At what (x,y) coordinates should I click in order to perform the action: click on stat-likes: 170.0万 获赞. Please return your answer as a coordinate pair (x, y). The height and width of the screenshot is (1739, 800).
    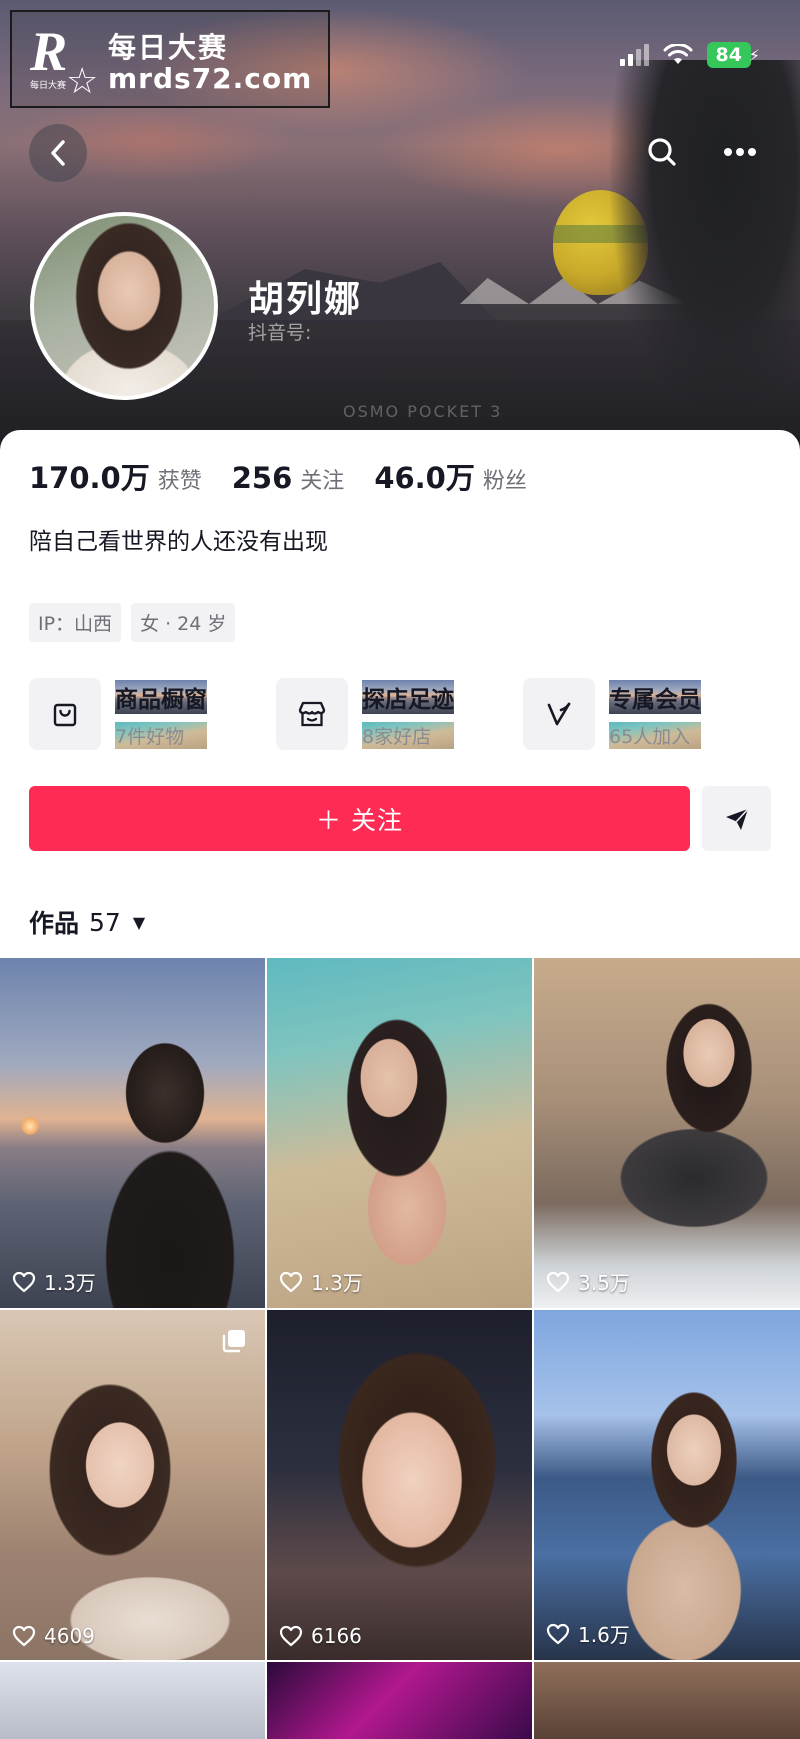
    Looking at the image, I should click on (115, 476).